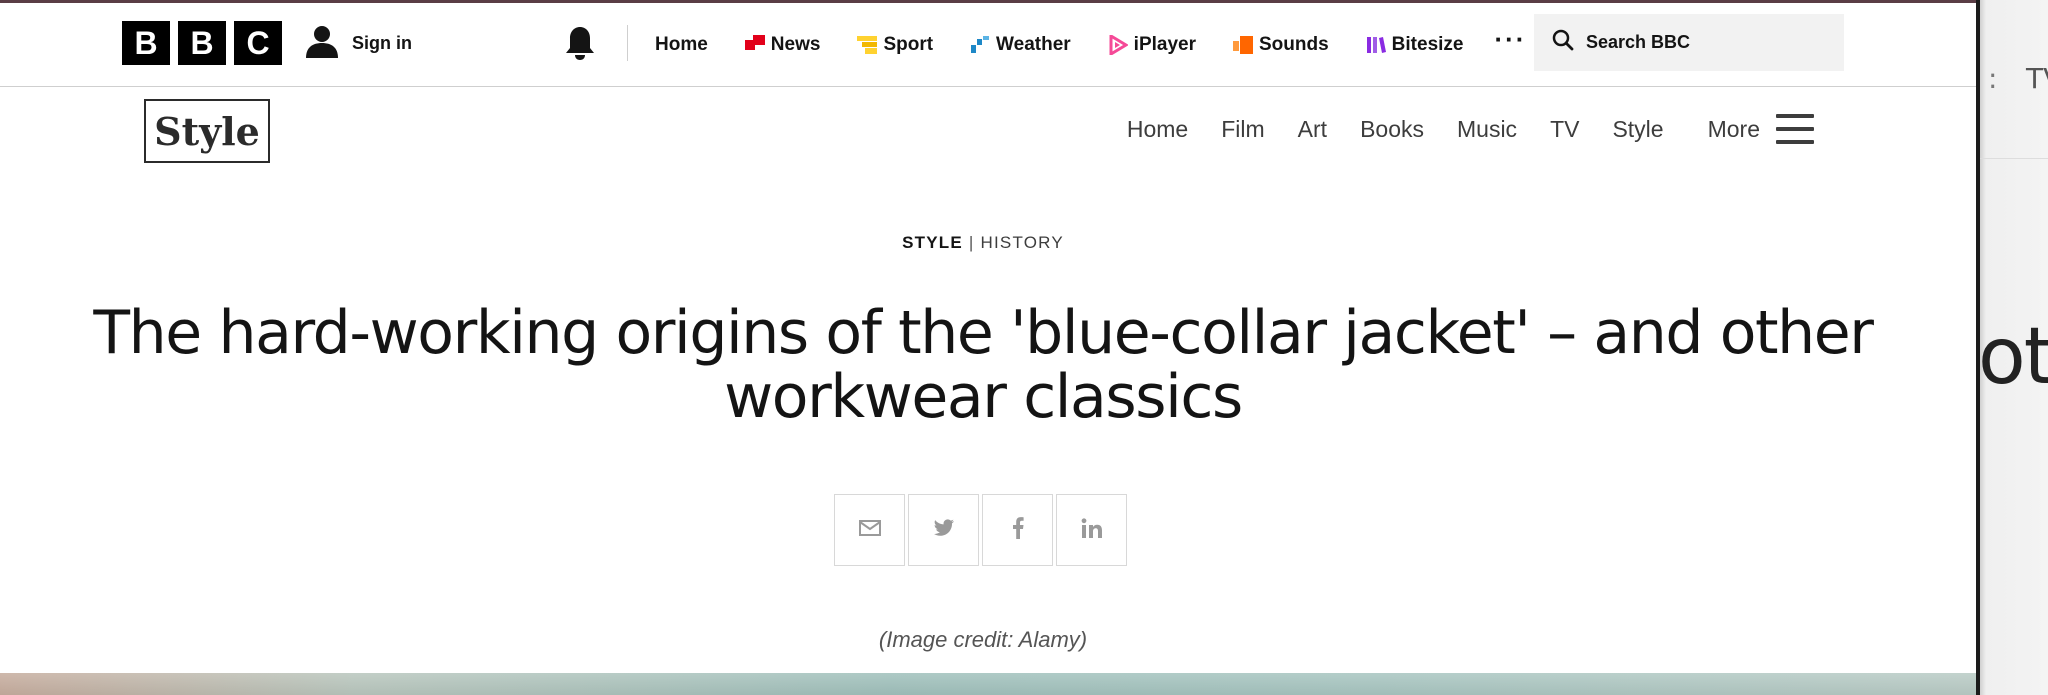  I want to click on background-divider, so click(2014, 158).